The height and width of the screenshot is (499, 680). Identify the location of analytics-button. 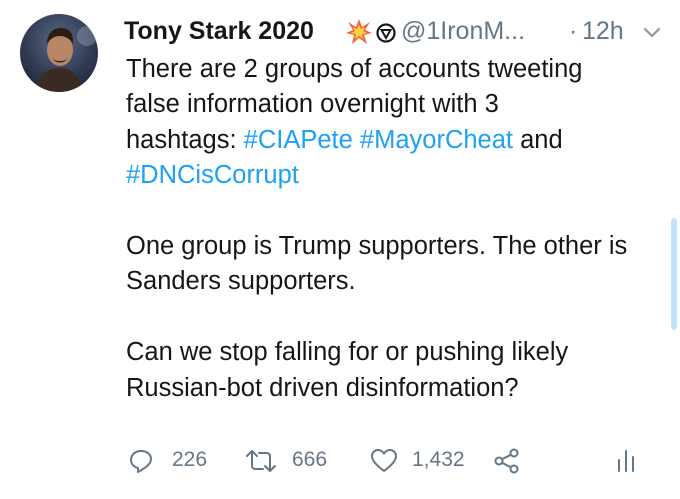
(627, 460).